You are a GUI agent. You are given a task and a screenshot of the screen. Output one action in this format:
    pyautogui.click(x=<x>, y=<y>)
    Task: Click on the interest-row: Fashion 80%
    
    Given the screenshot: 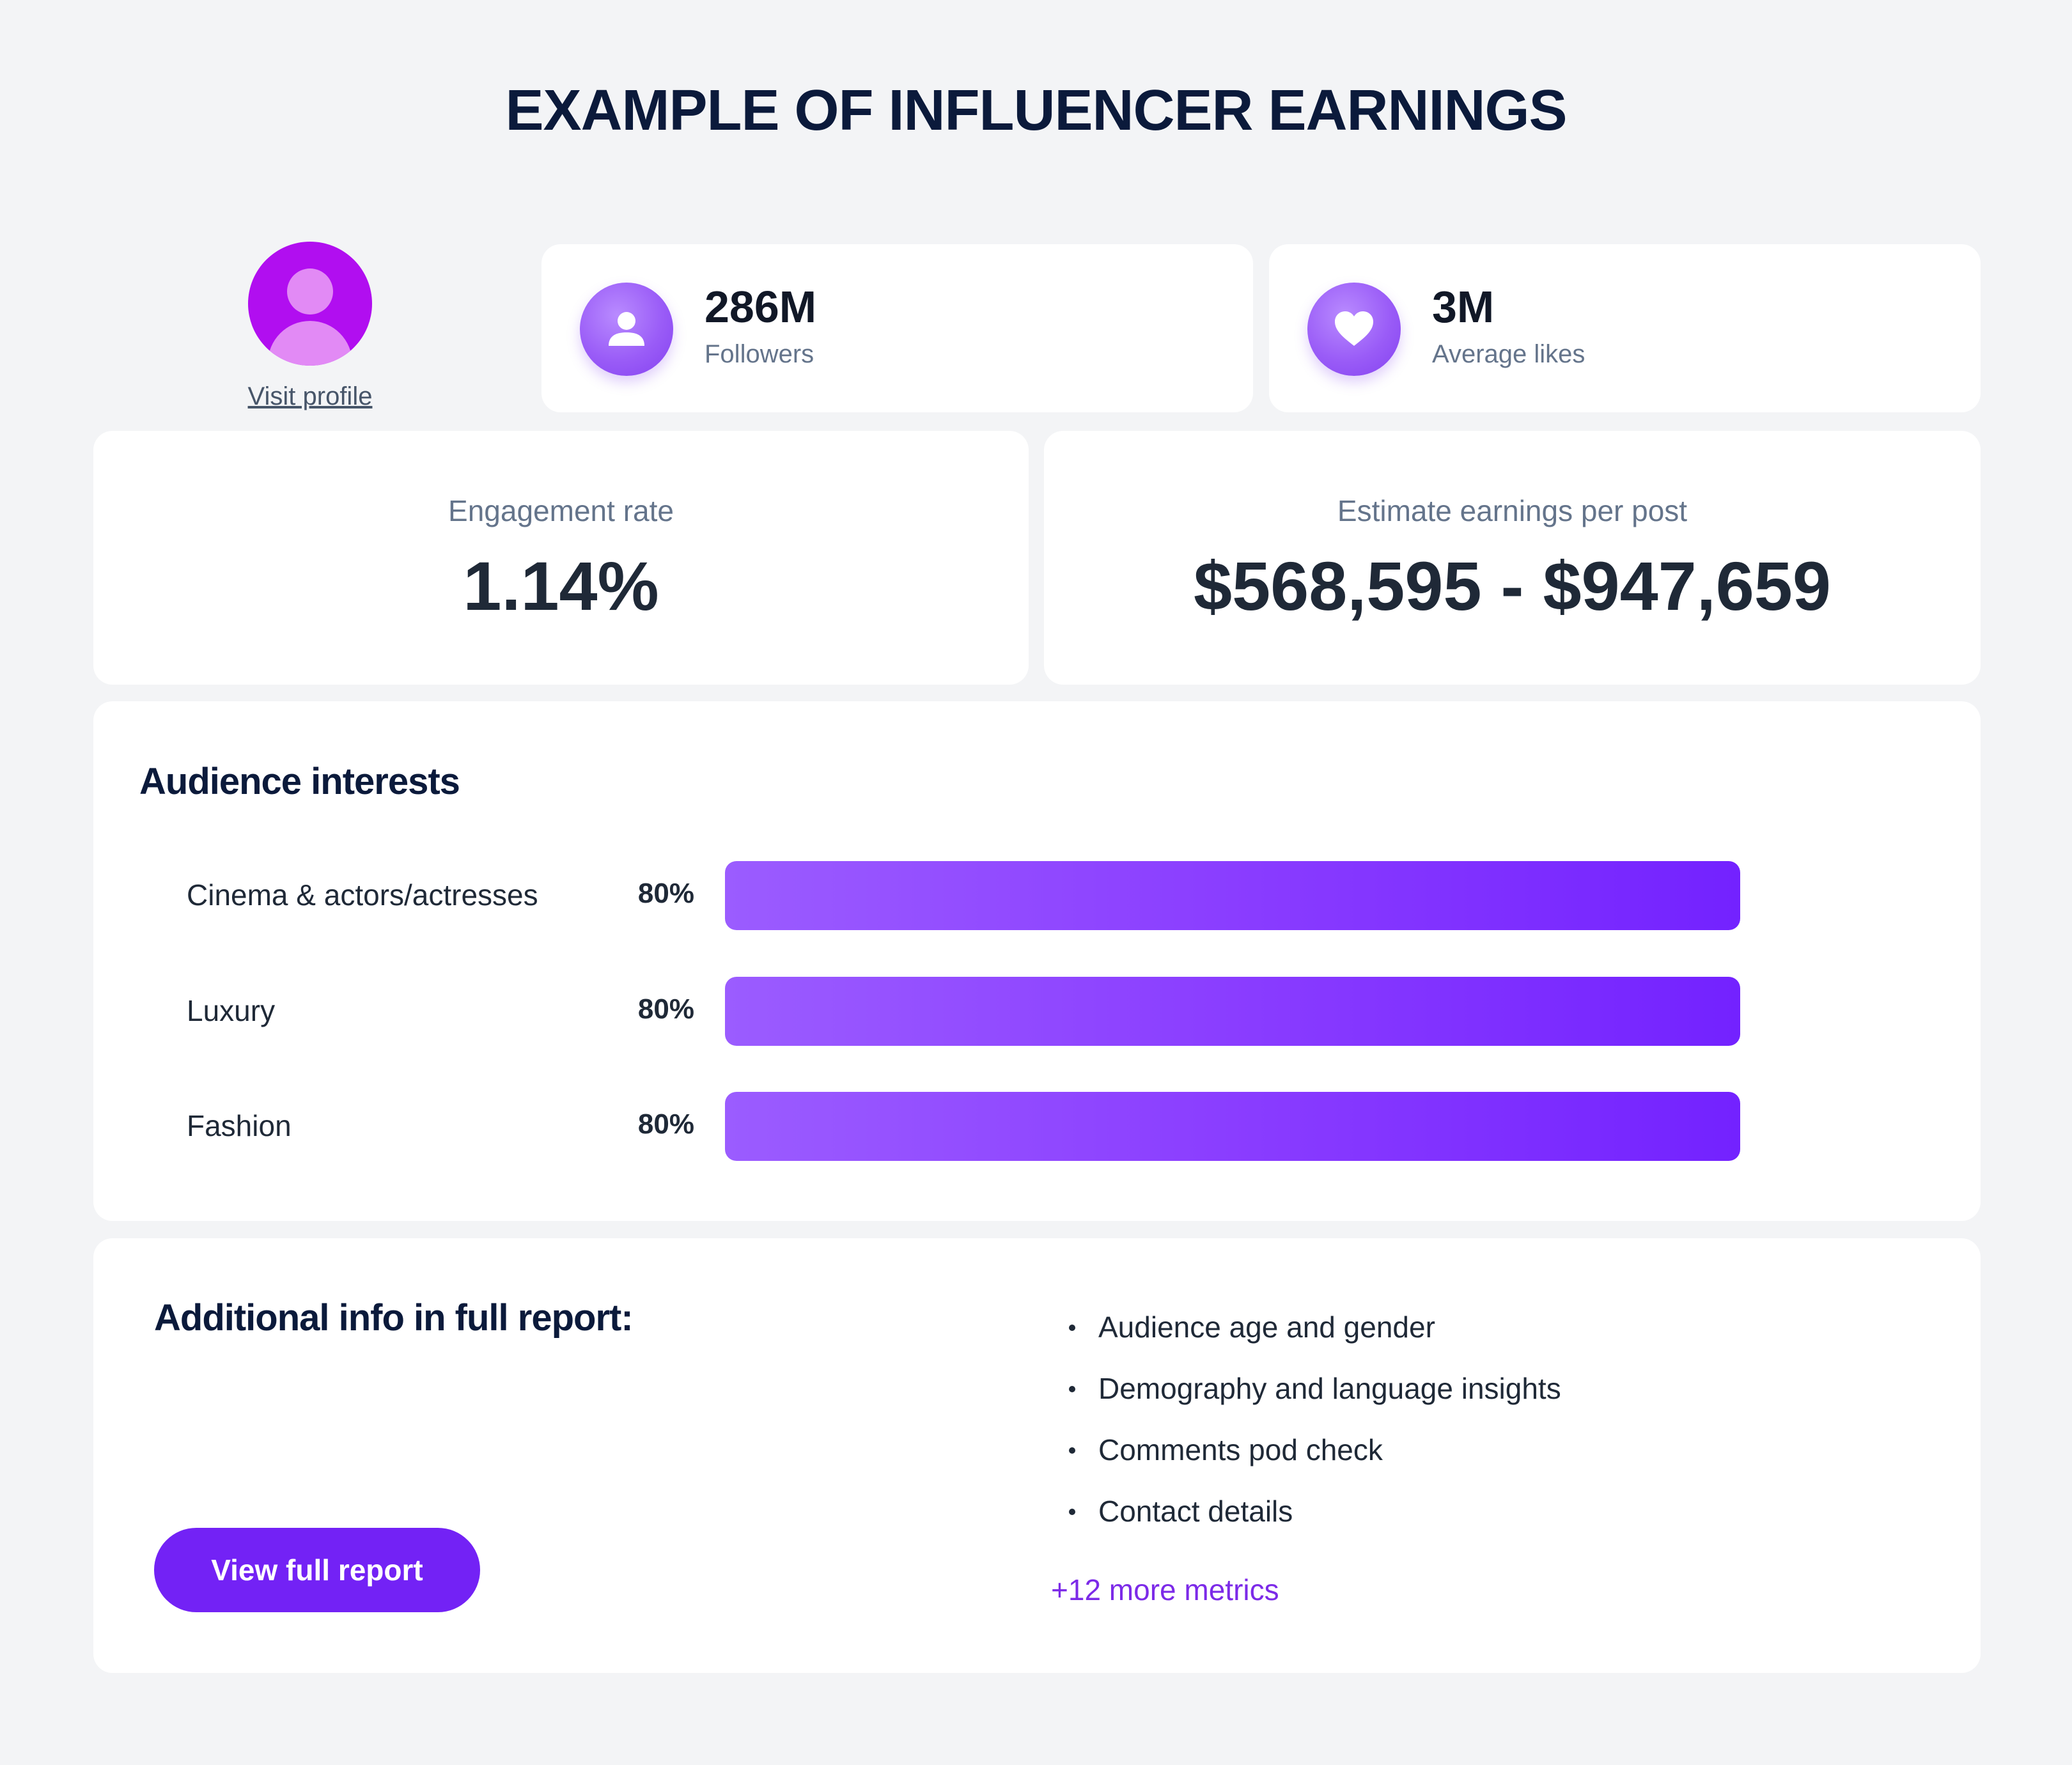 What is the action you would take?
    pyautogui.click(x=1037, y=1126)
    